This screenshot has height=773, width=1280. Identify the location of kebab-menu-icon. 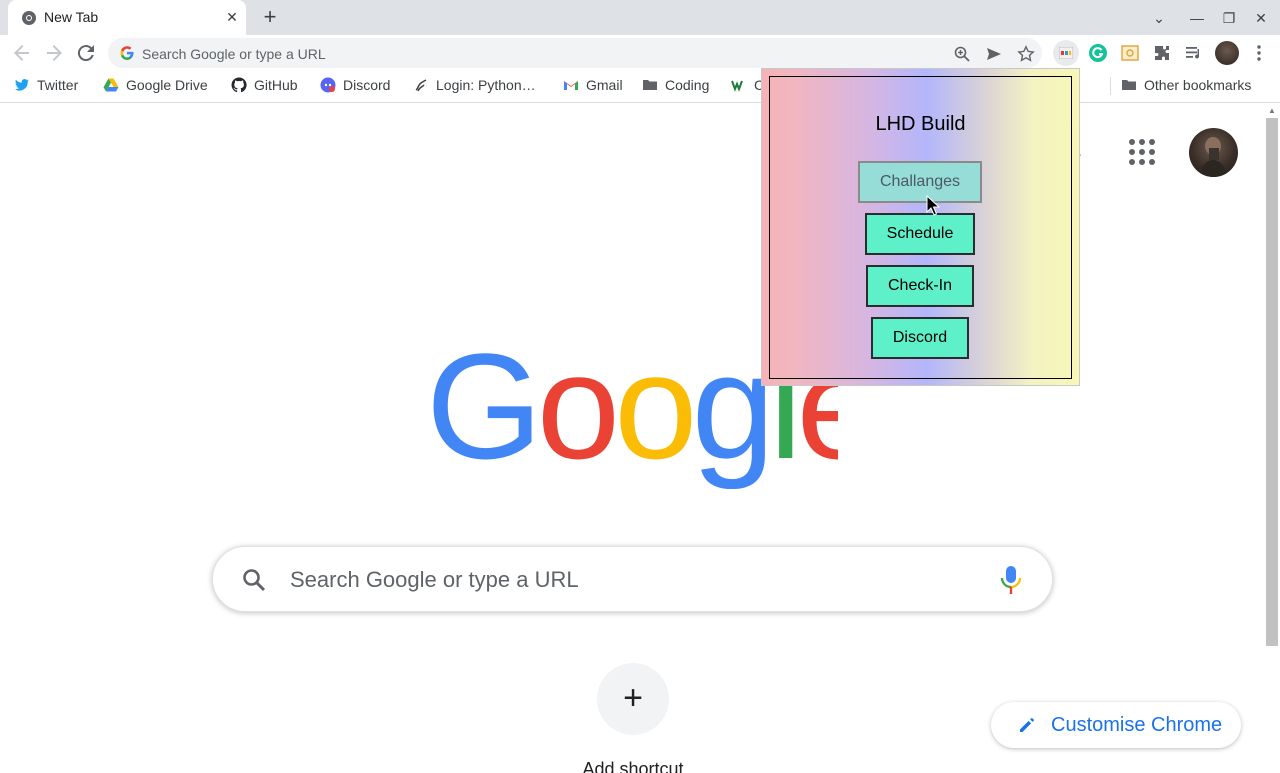
(1259, 53).